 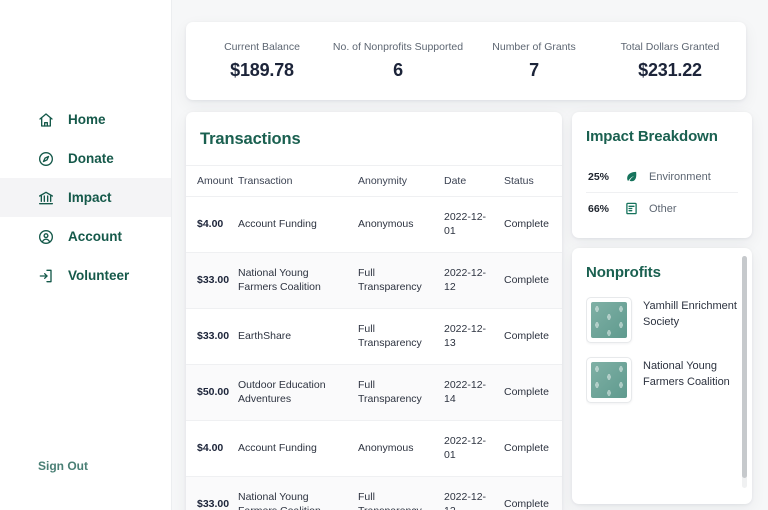 I want to click on nonprofit-name: National Young Farmers Coalition, so click(x=686, y=374).